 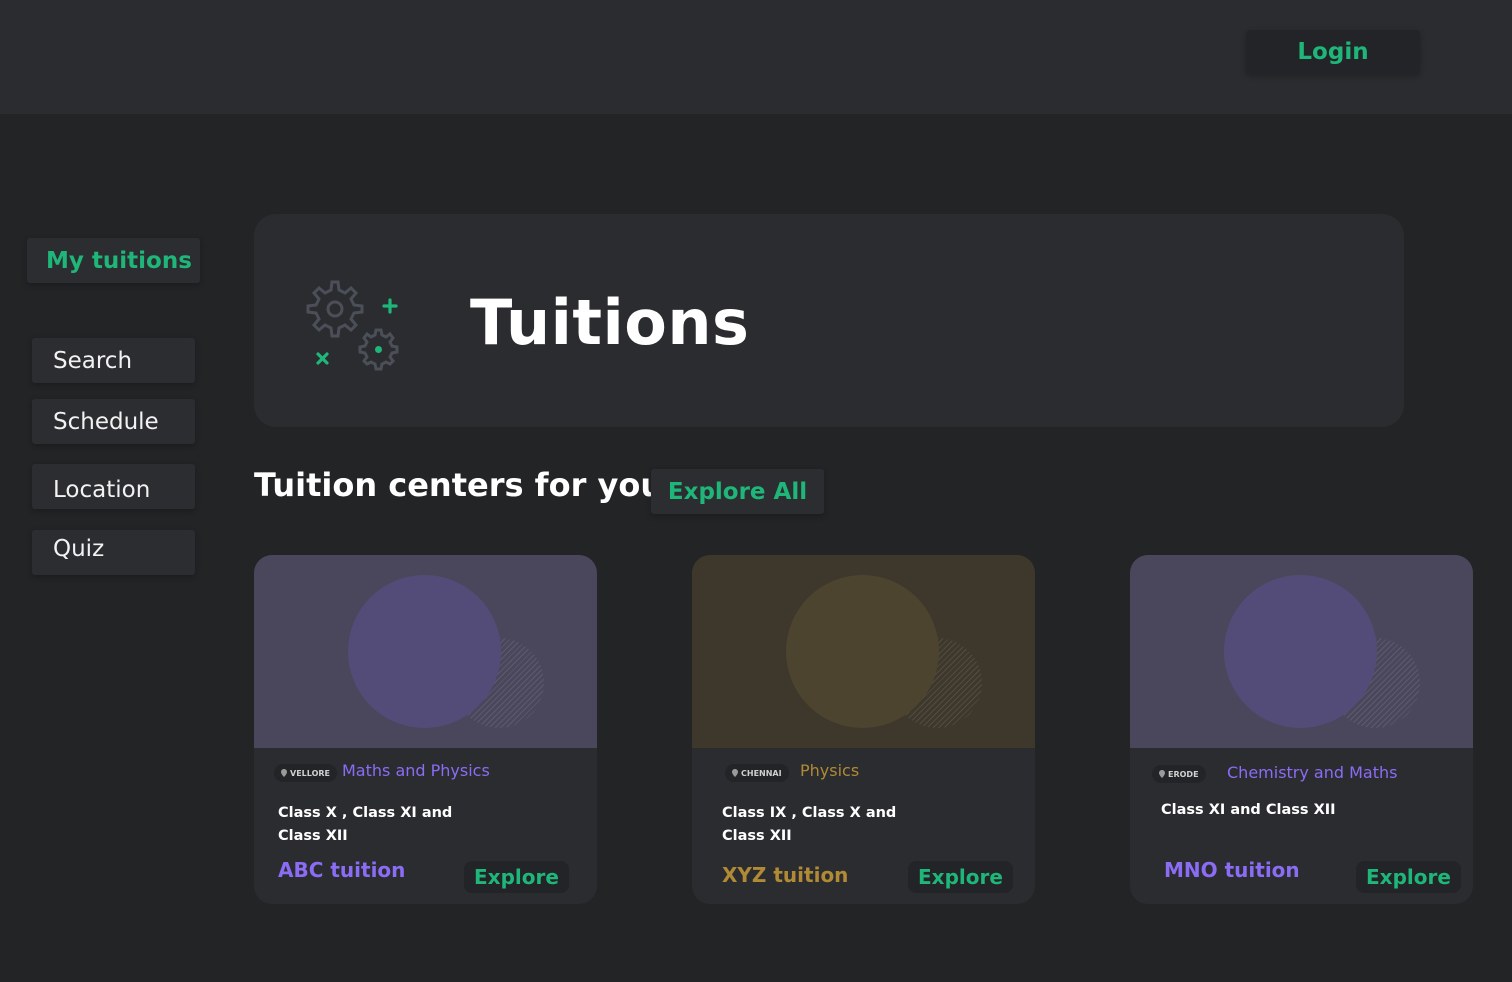 I want to click on location-badge: ERODE, so click(x=1179, y=774).